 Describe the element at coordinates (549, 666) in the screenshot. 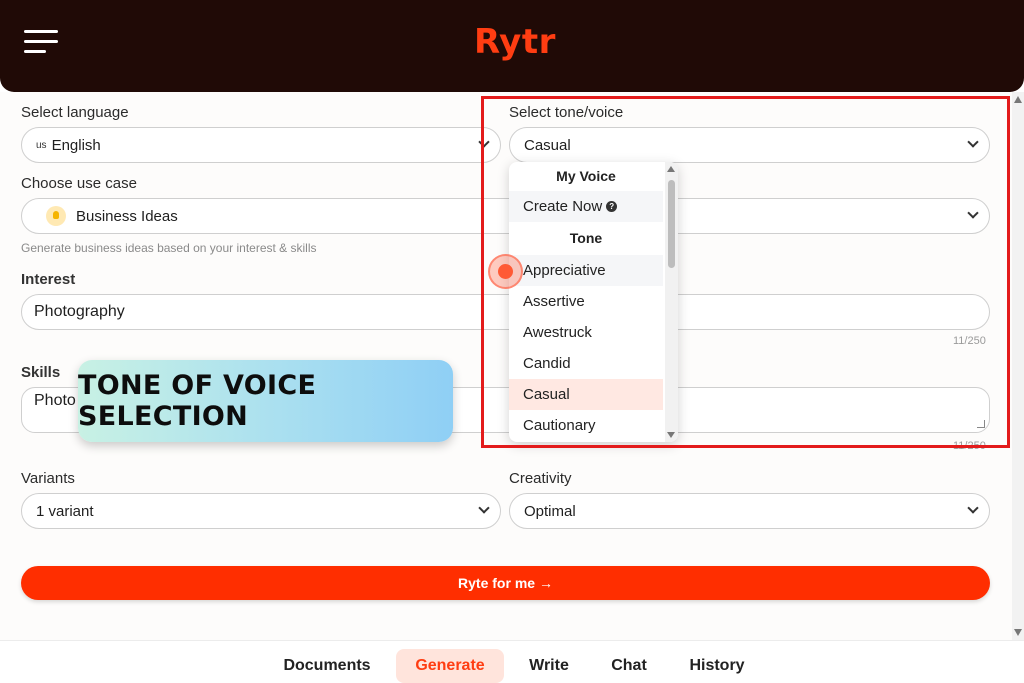

I see `nav-write: Write` at that location.